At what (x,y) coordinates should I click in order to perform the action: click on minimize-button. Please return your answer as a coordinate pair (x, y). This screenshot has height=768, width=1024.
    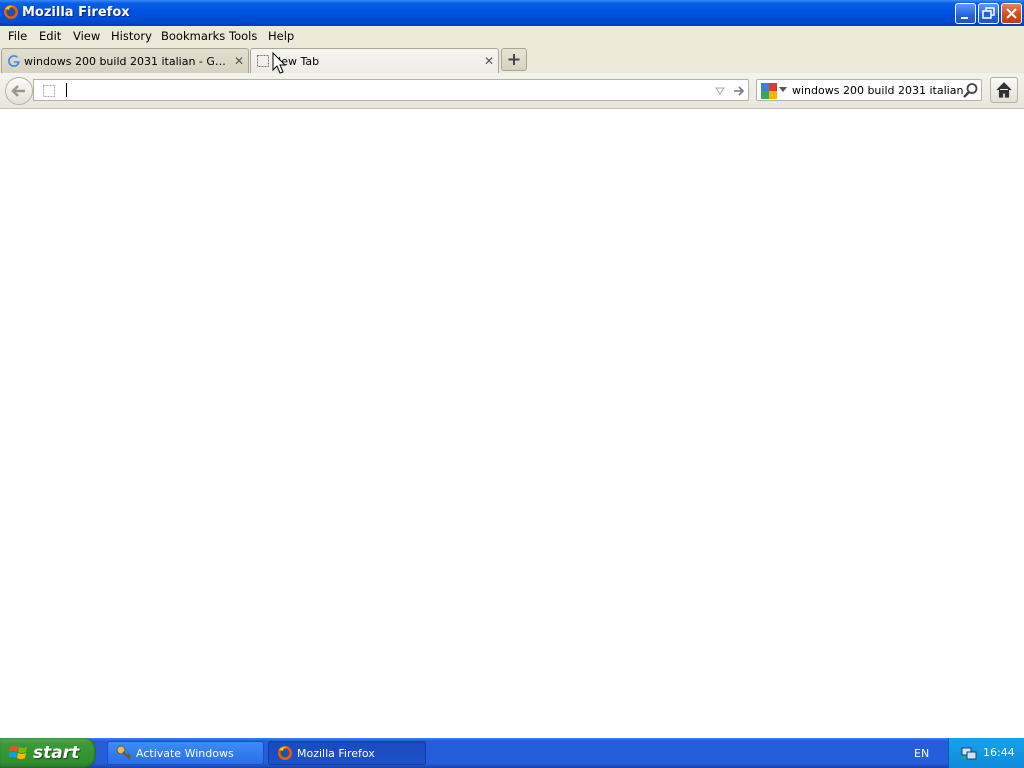
    Looking at the image, I should click on (965, 13).